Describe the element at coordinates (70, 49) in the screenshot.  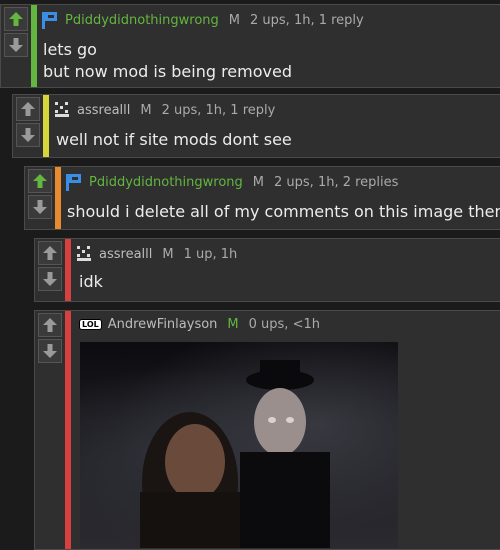
I see `comment-line: lets go` at that location.